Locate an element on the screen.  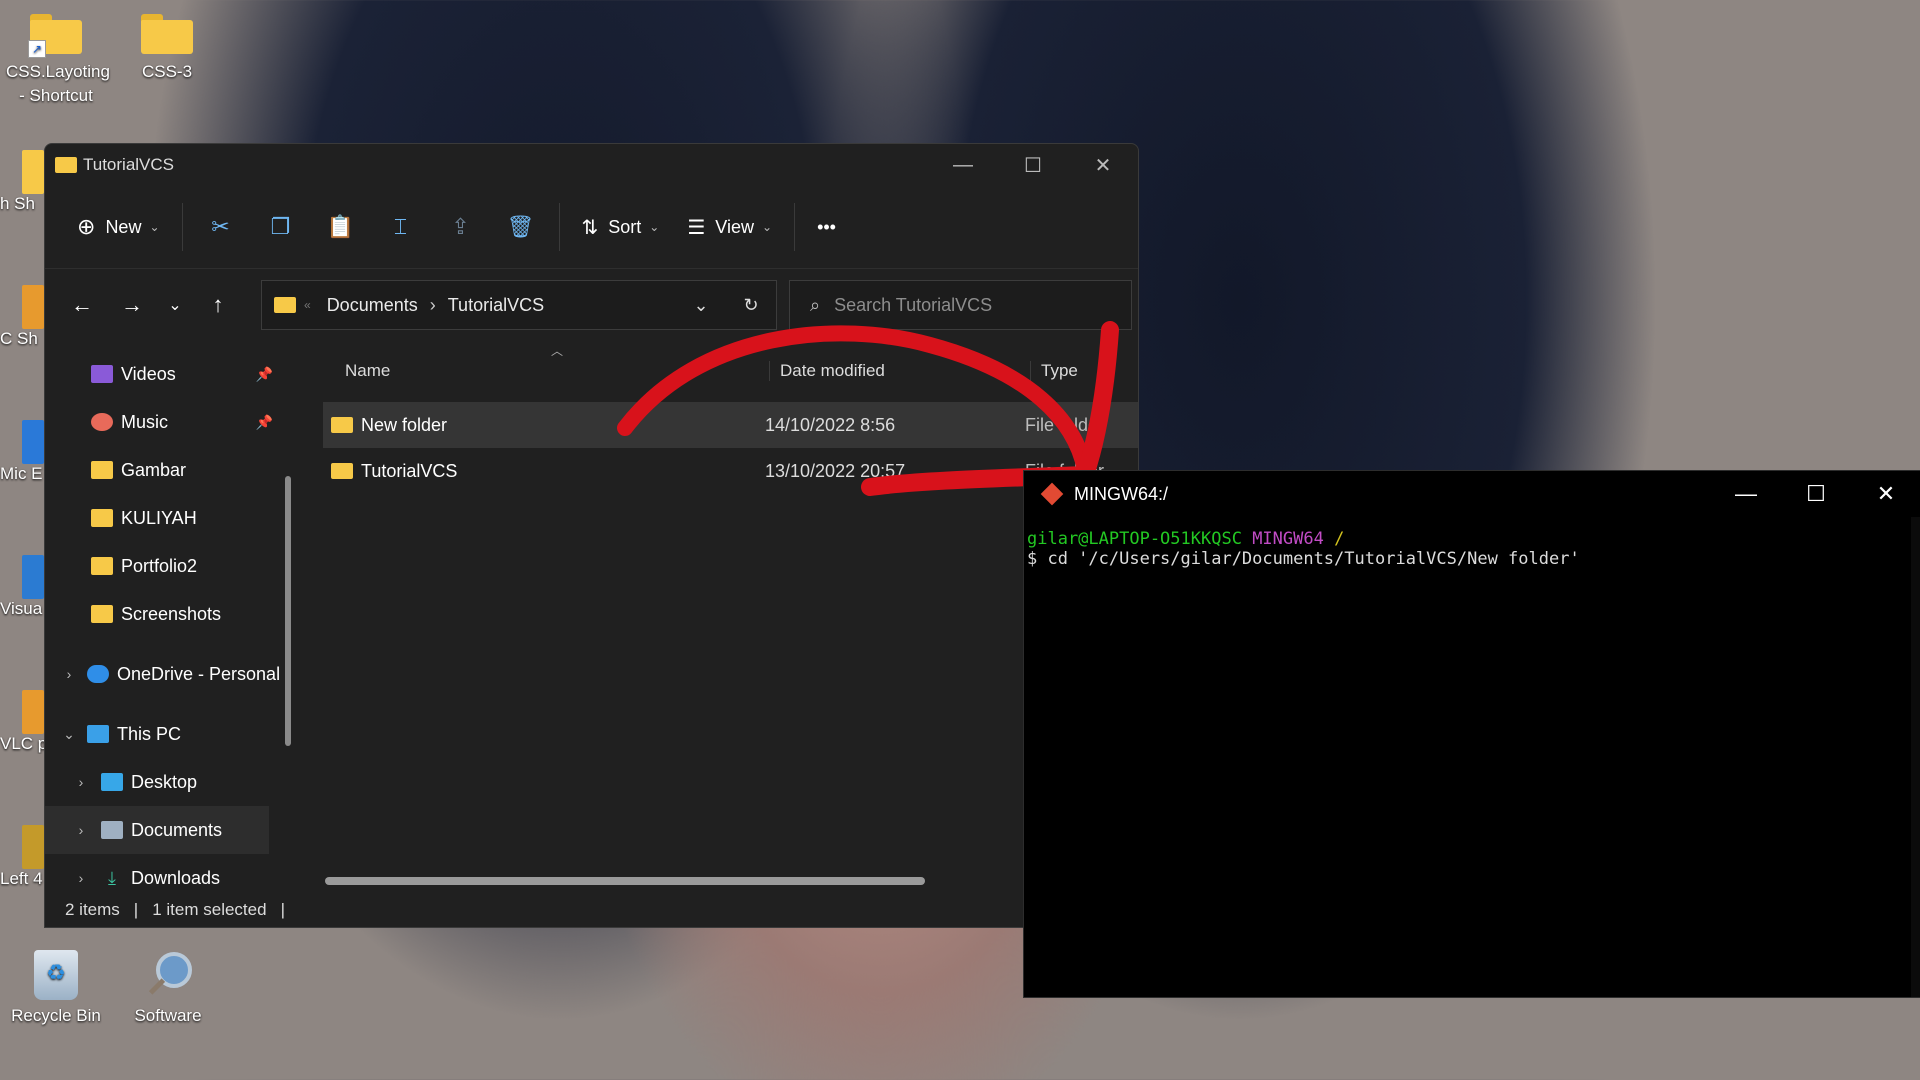
terminal-titlebar: MINGW64:/ — ☐ ✕ is located at coordinates (1472, 494).